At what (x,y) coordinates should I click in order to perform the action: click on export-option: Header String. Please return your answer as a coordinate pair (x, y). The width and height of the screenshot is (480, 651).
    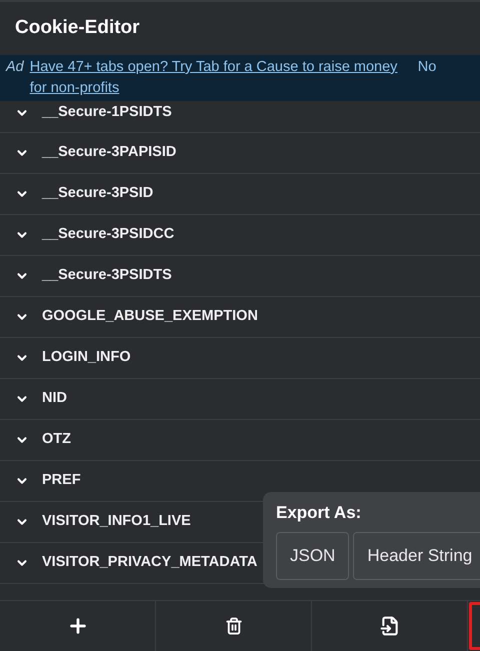
    Looking at the image, I should click on (416, 556).